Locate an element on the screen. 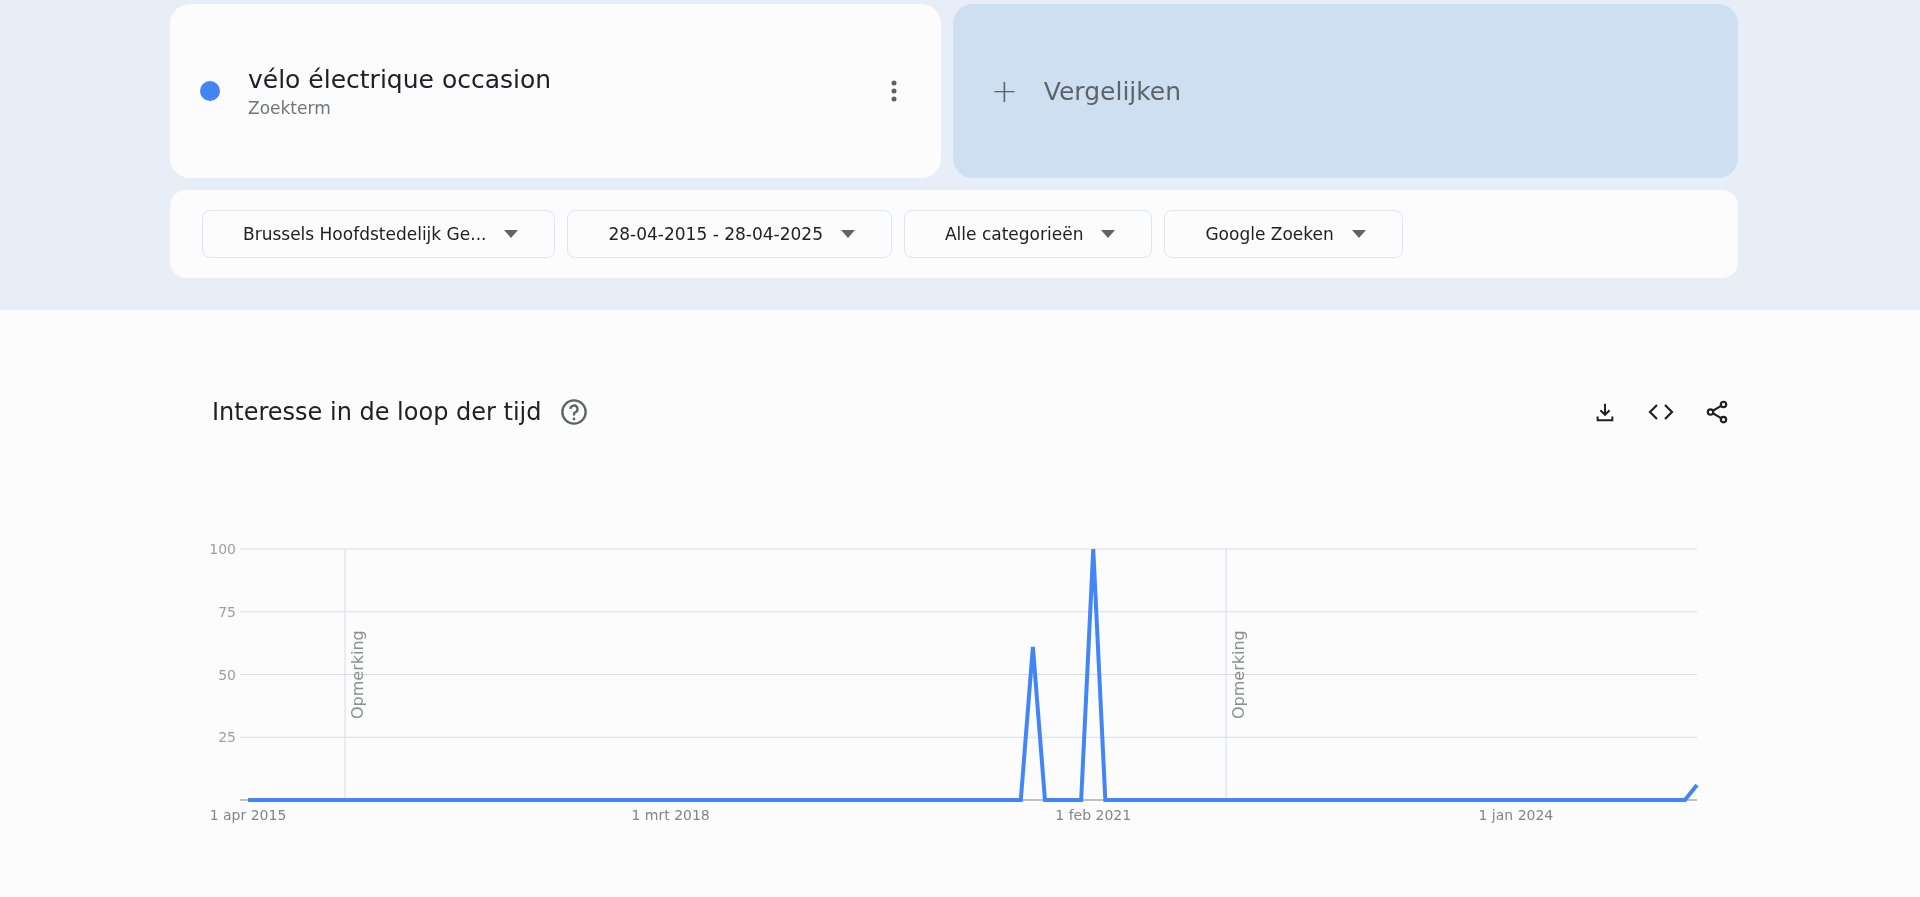 Image resolution: width=1920 pixels, height=897 pixels. x-tick-label: 1 feb 2021 is located at coordinates (1093, 815).